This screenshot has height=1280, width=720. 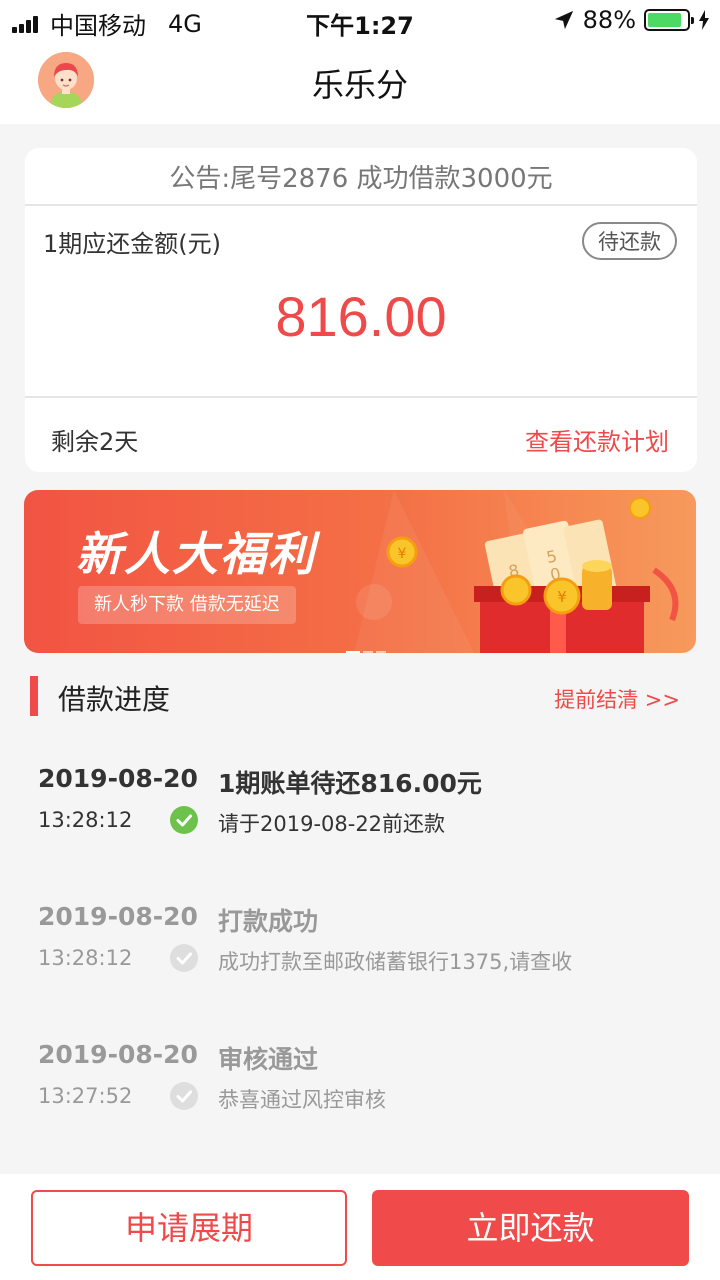 I want to click on step-title: 审核通过, so click(x=268, y=1059).